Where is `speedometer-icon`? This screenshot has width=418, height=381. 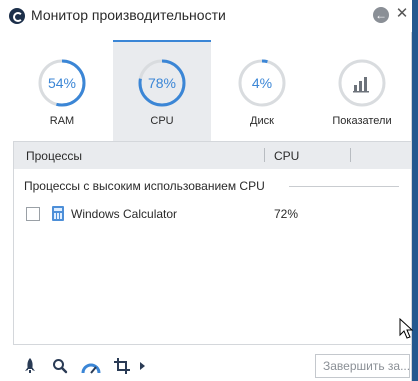 speedometer-icon is located at coordinates (91, 367).